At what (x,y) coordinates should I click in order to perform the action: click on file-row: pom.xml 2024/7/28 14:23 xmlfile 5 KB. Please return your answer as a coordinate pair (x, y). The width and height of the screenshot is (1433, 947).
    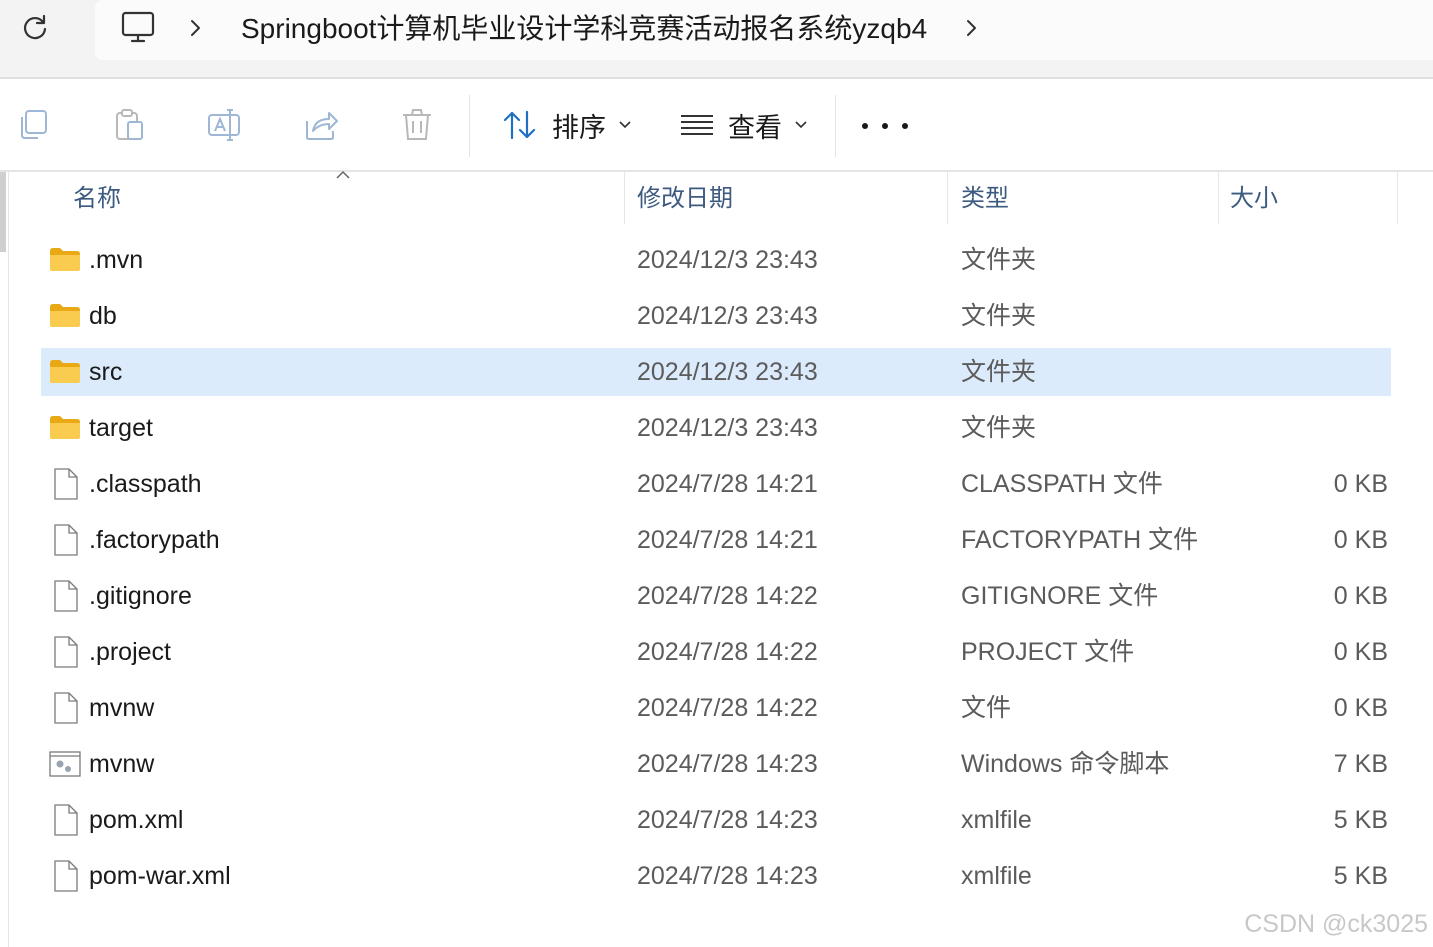
    Looking at the image, I should click on (716, 820).